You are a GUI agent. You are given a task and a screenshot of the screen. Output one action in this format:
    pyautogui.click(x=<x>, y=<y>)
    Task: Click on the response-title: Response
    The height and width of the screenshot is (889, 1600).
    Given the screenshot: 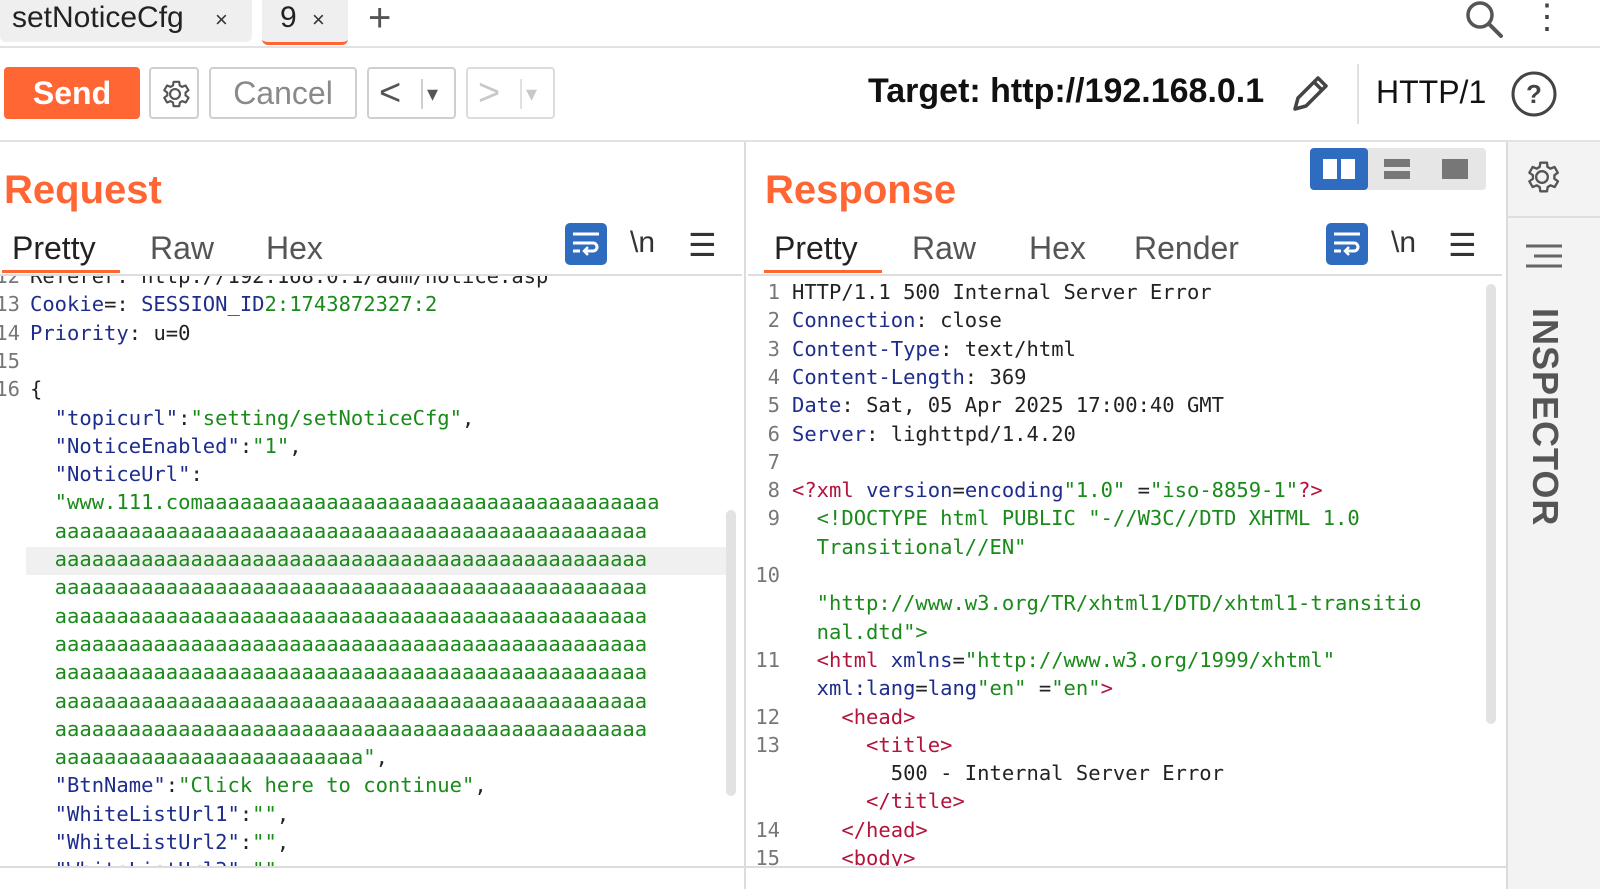 What is the action you would take?
    pyautogui.click(x=861, y=190)
    